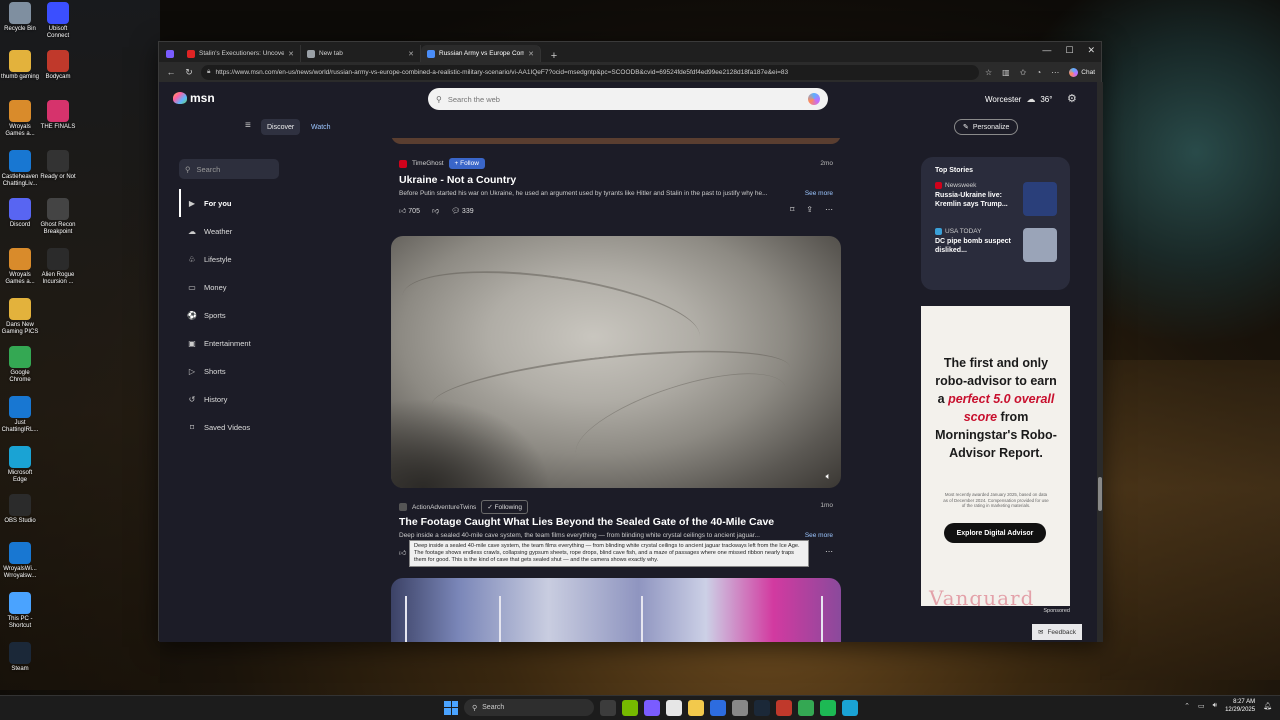  Describe the element at coordinates (819, 193) in the screenshot. I see `card1-see-more: See more` at that location.